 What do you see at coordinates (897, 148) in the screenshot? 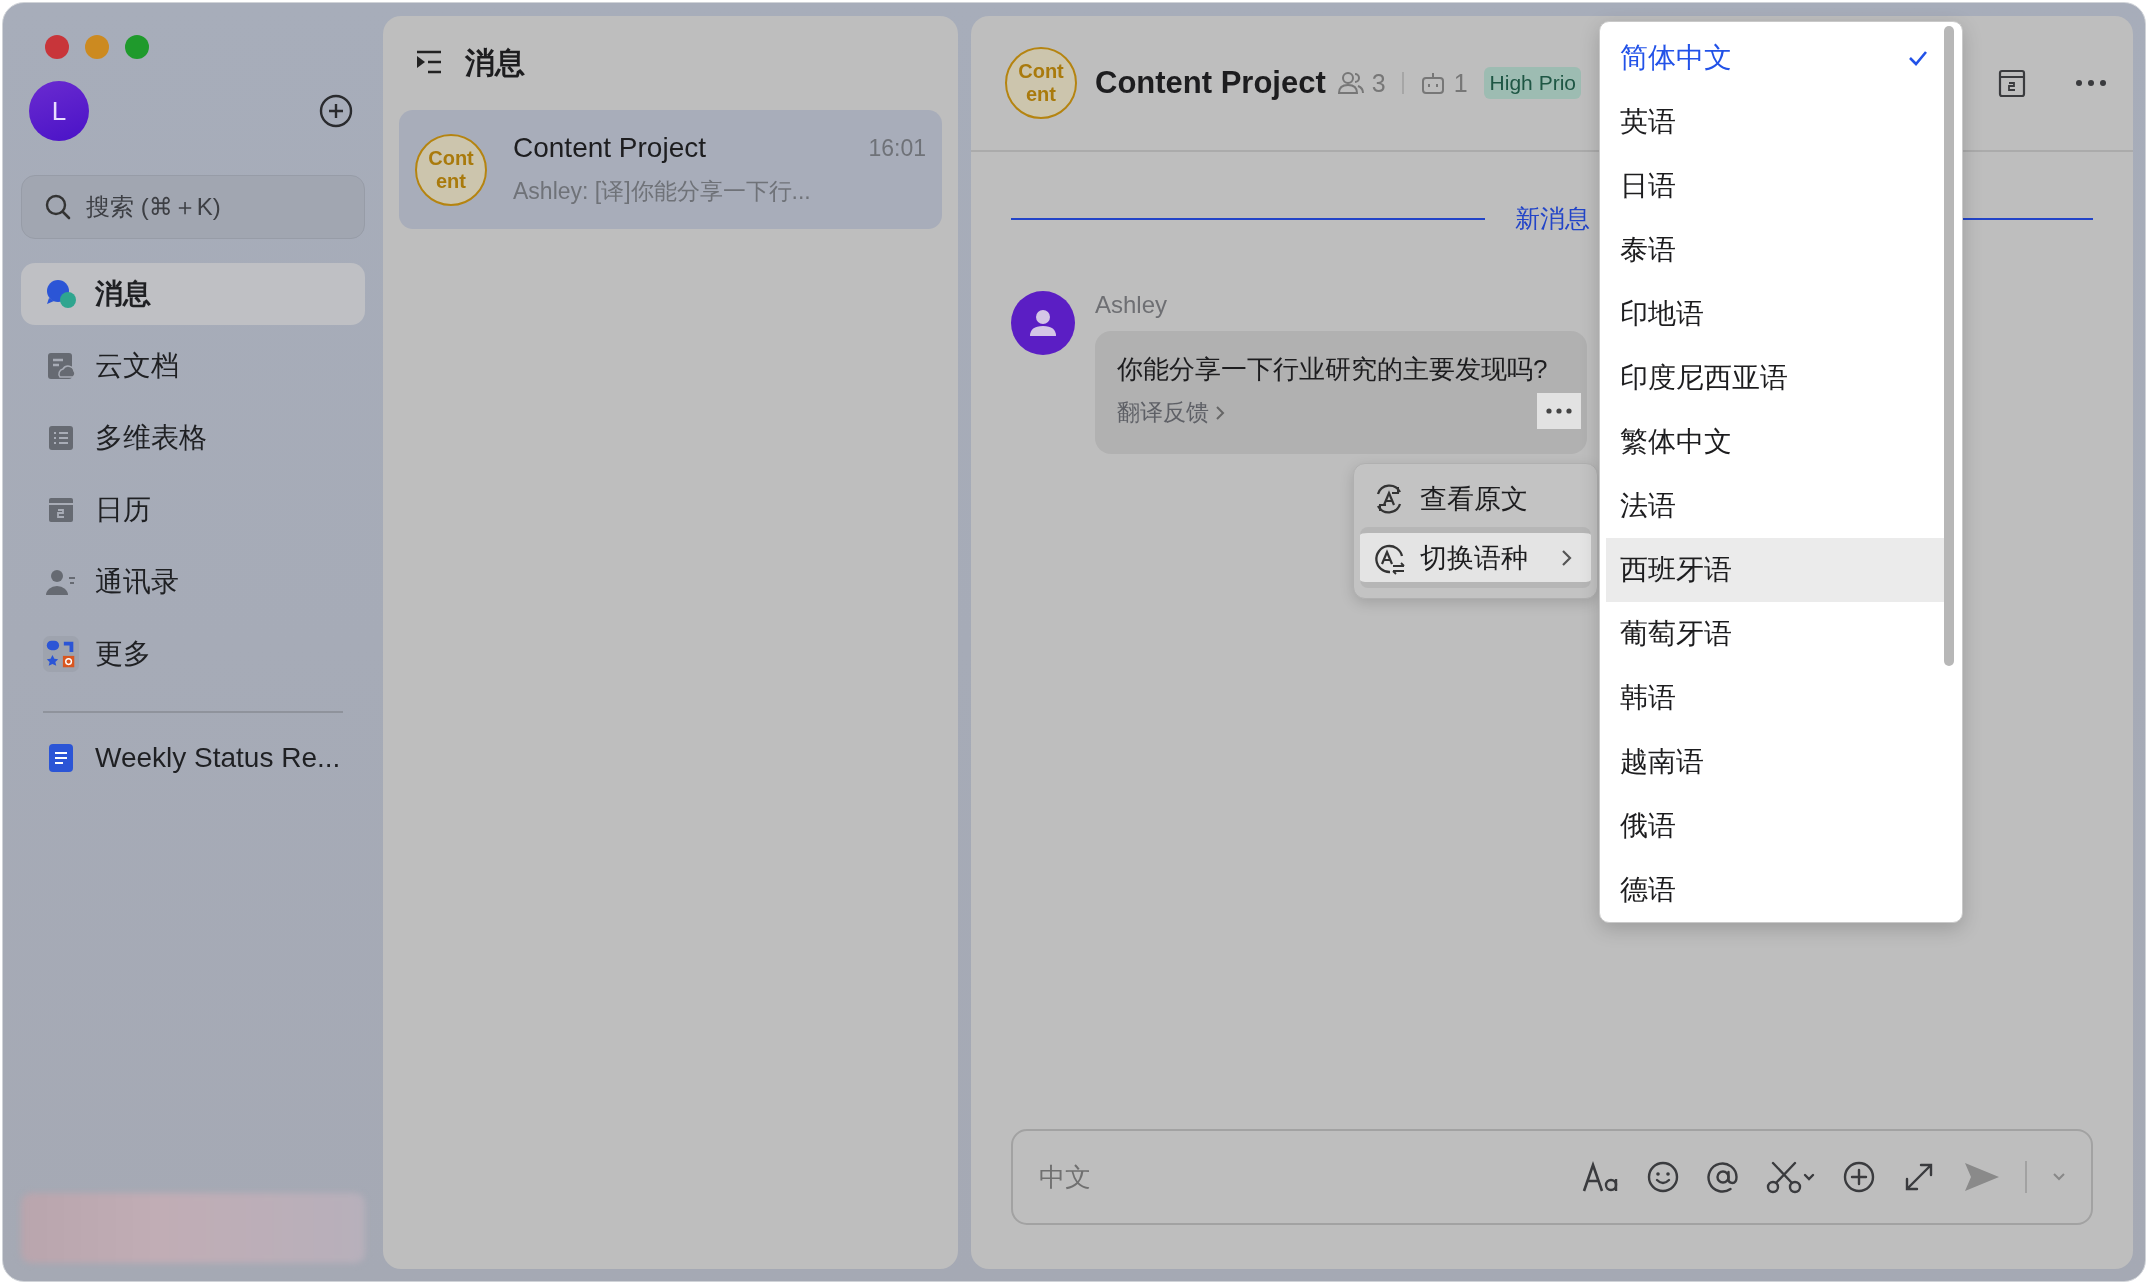
I see `chat-time: 16:01` at bounding box center [897, 148].